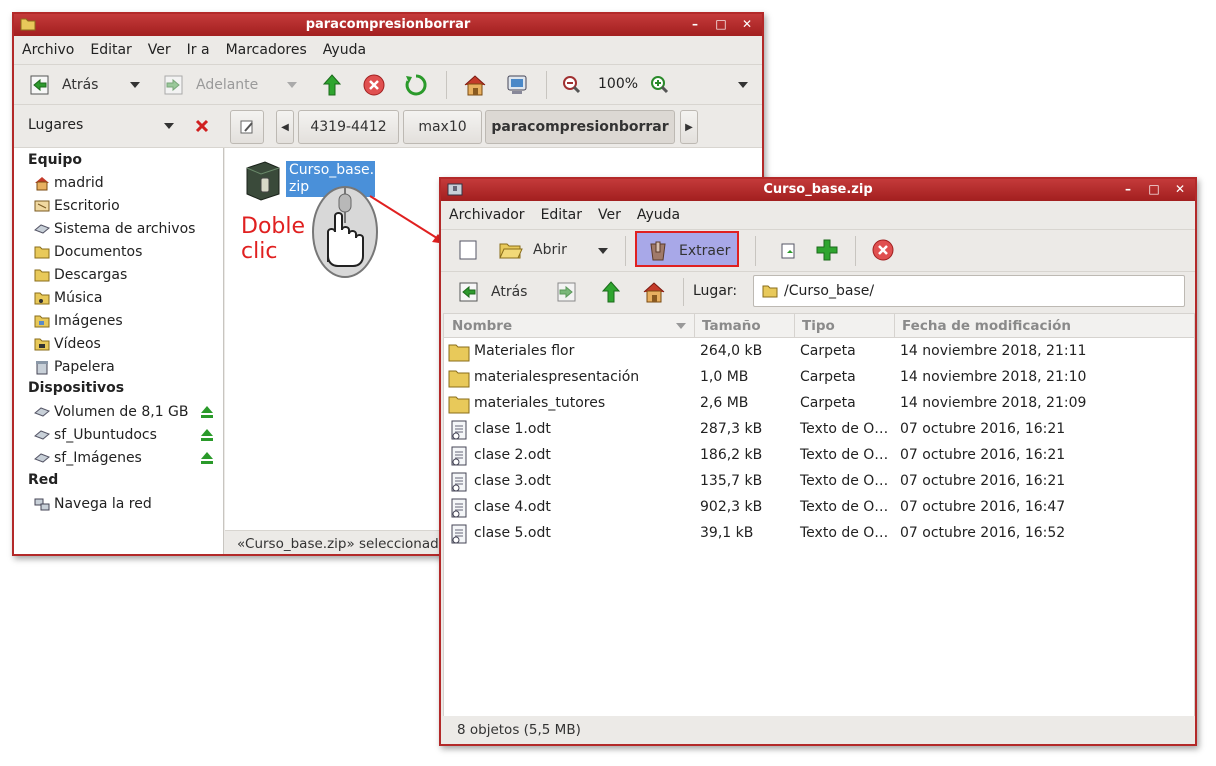 The width and height of the screenshot is (1216, 766). I want to click on forward-button: Adelante, so click(210, 85).